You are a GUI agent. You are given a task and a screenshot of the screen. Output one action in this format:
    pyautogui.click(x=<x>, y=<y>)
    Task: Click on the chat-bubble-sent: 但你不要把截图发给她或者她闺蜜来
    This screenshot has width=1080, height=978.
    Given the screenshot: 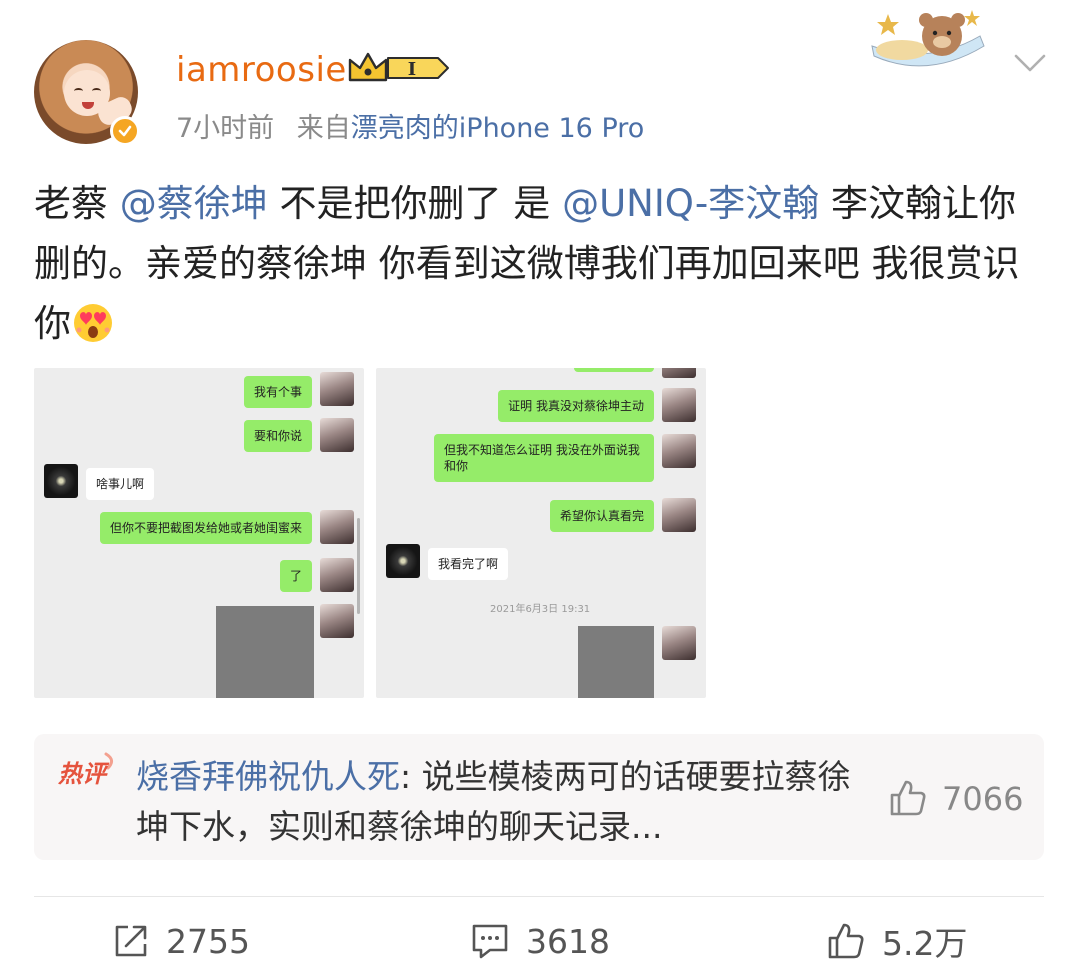 What is the action you would take?
    pyautogui.click(x=205, y=528)
    